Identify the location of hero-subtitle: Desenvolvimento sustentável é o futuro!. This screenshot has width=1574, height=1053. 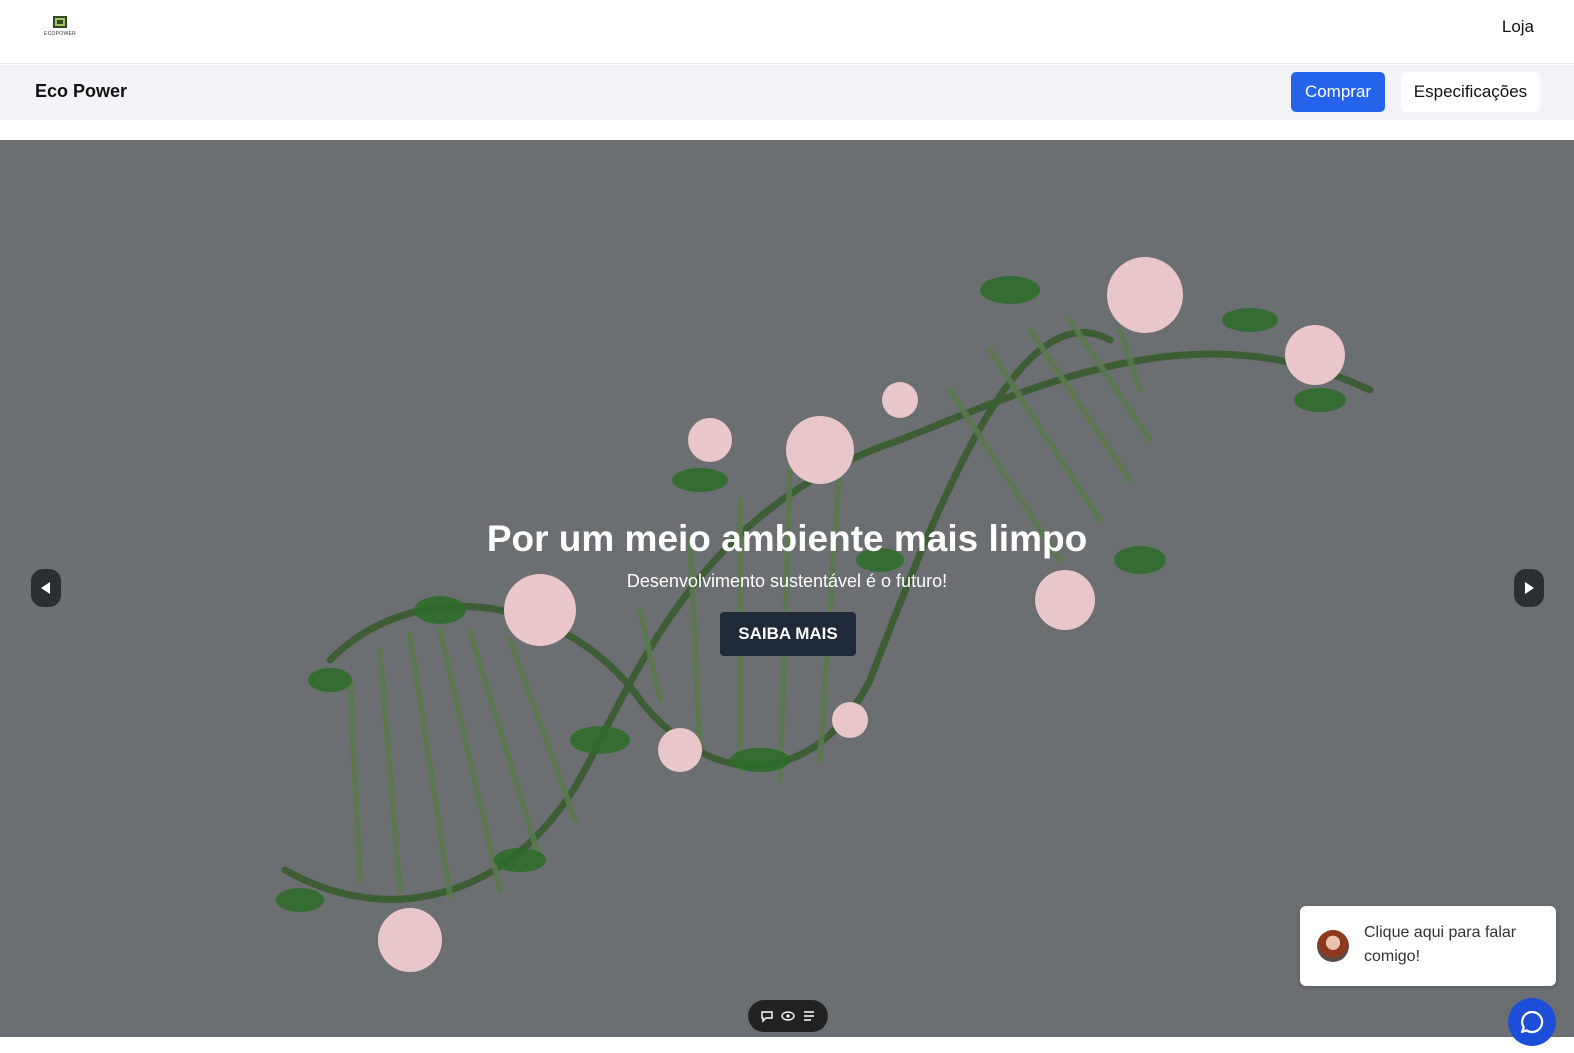
(787, 581).